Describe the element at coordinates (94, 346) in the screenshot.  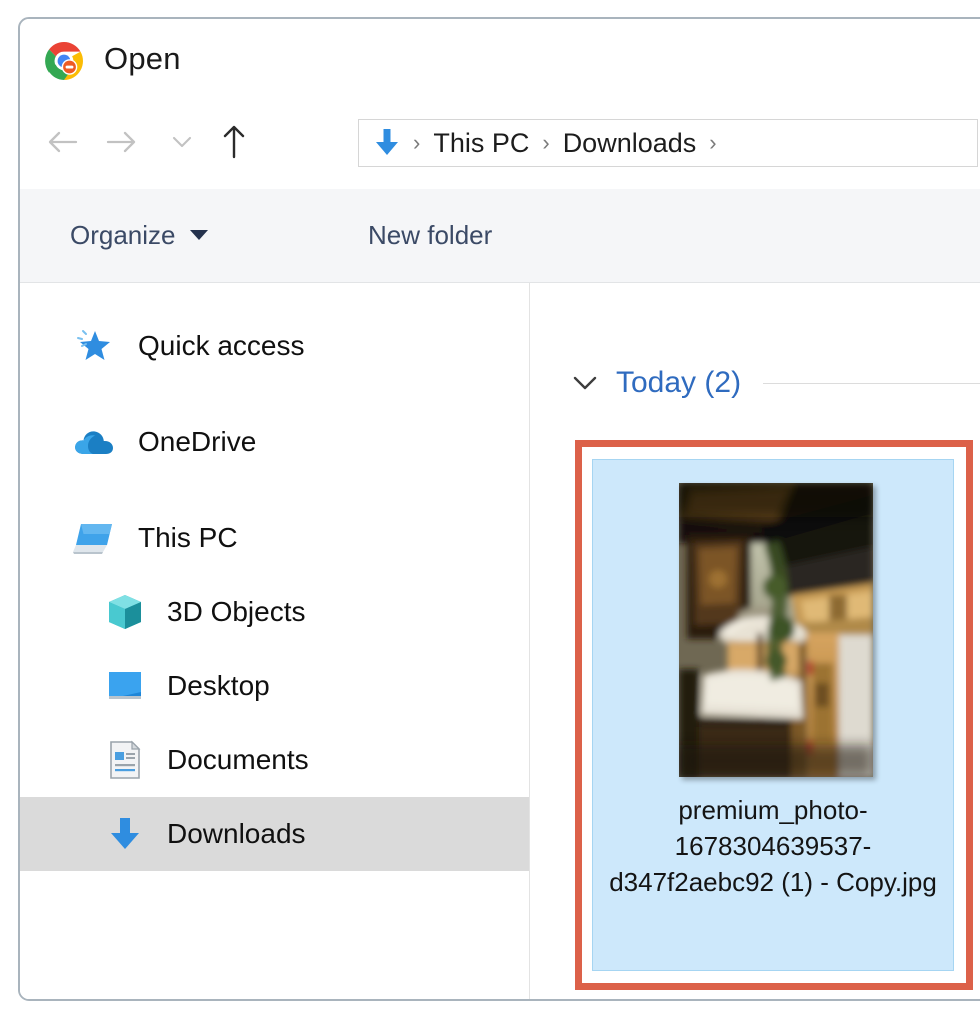
I see `star-pin-icon` at that location.